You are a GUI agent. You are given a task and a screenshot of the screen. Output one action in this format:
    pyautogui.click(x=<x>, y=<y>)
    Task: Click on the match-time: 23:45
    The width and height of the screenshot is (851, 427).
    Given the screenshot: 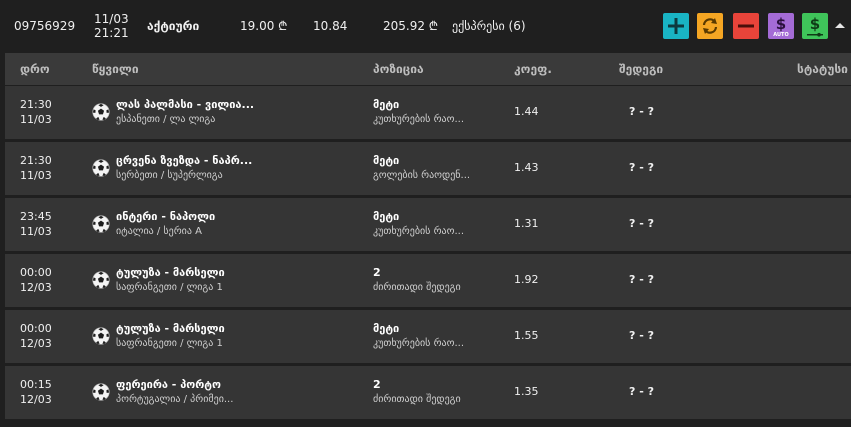 What is the action you would take?
    pyautogui.click(x=36, y=216)
    